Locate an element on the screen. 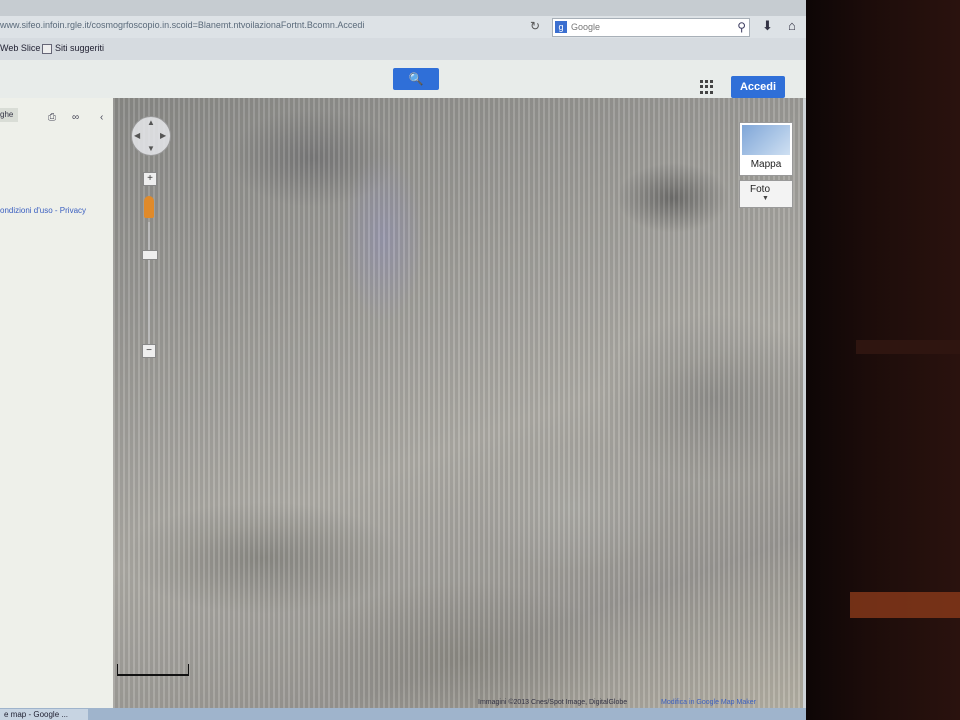  zoom-slider-track is located at coordinates (149, 285).